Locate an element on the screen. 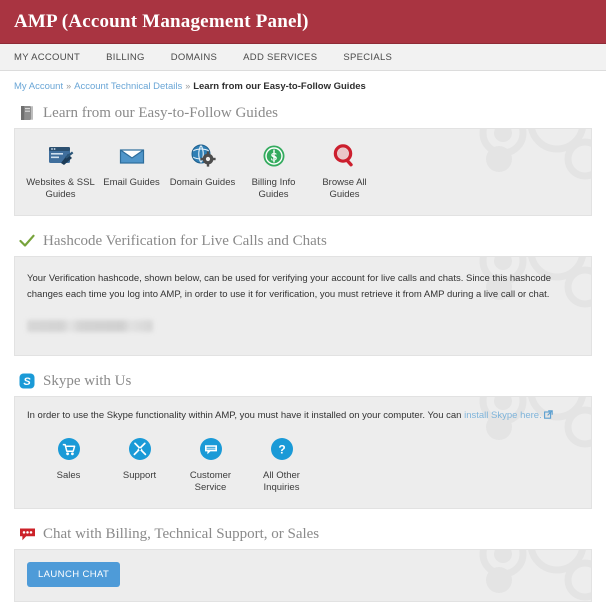 This screenshot has width=606, height=602. shopping-cart-icon is located at coordinates (68, 449).